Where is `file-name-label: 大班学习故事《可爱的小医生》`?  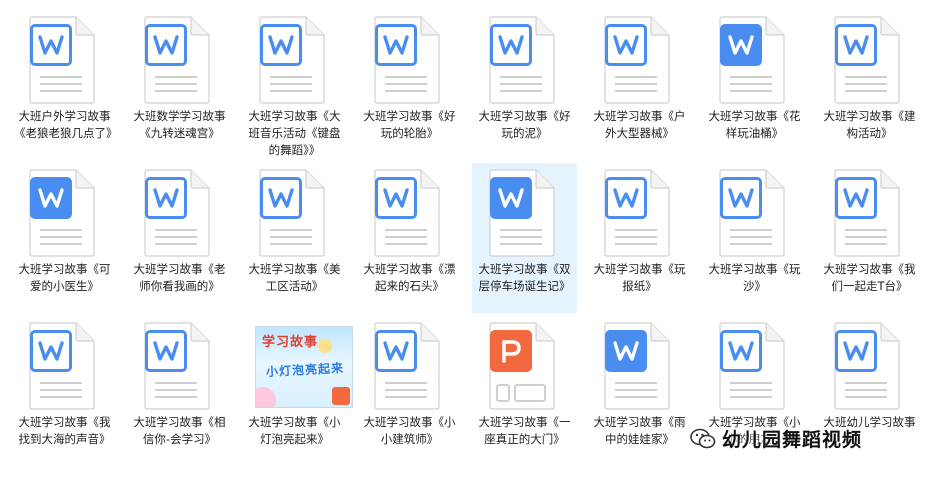
file-name-label: 大班学习故事《可爱的小医生》 is located at coordinates (64, 277).